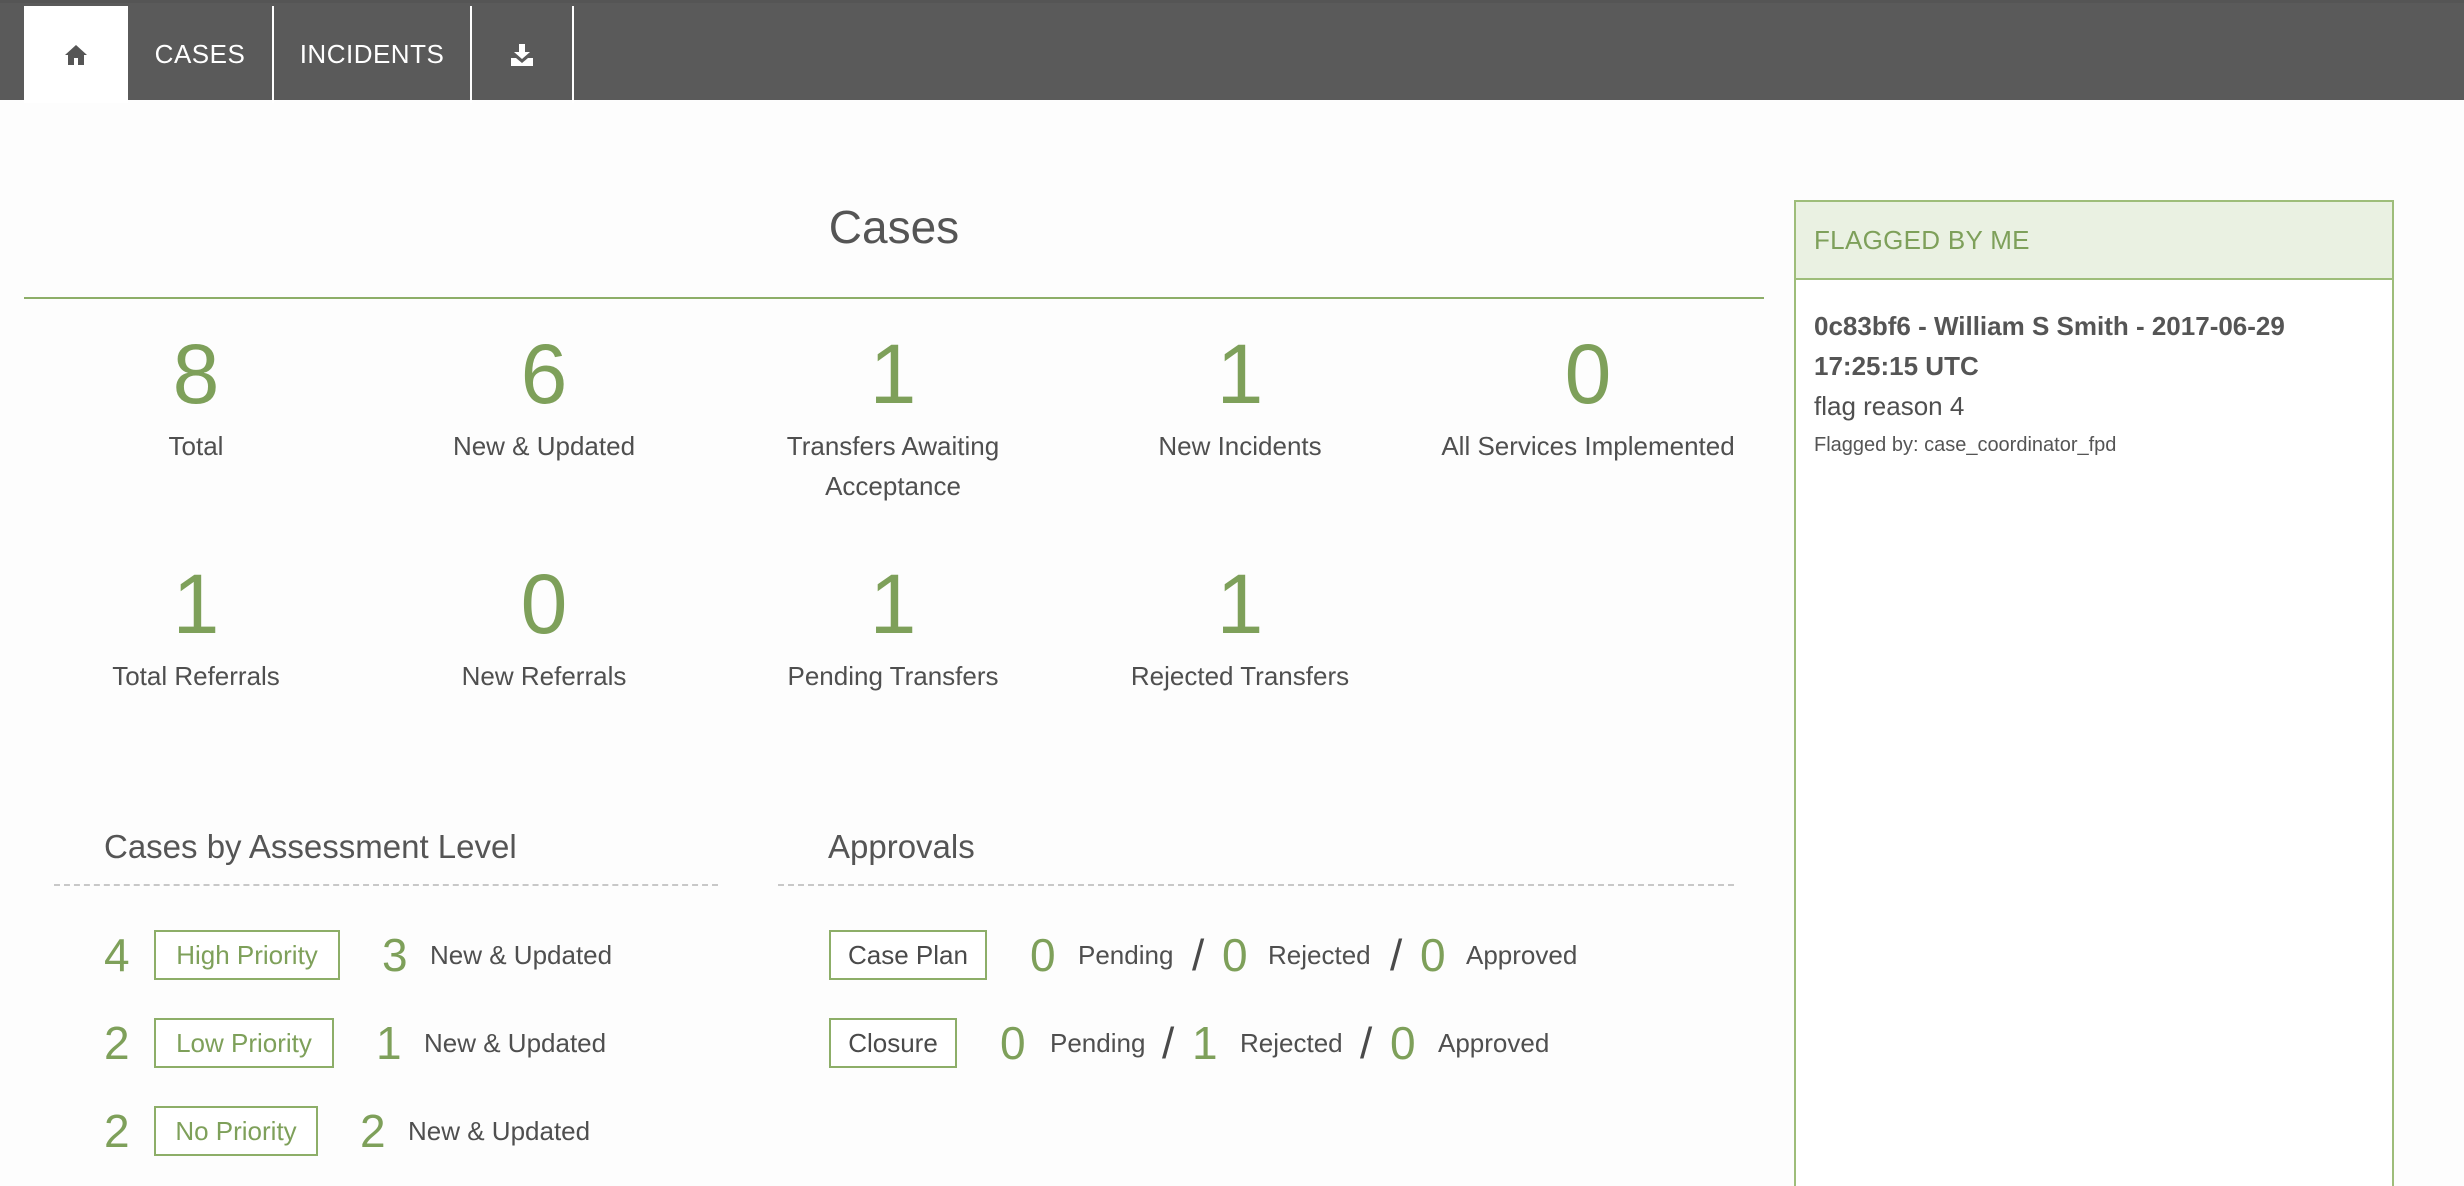  I want to click on stat-label: New Referrals, so click(544, 676).